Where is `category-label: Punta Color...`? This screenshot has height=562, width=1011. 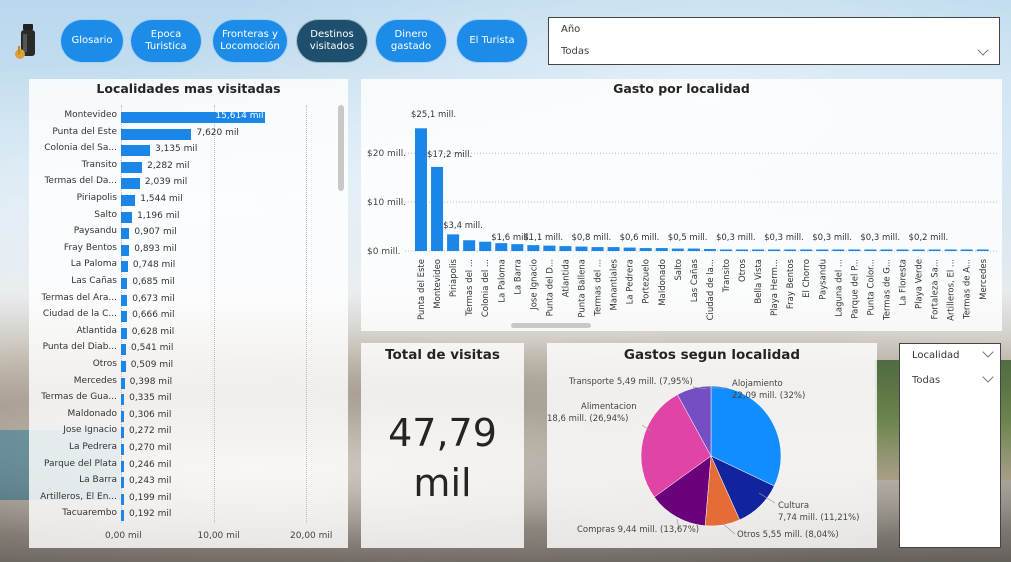 category-label: Punta Color... is located at coordinates (871, 287).